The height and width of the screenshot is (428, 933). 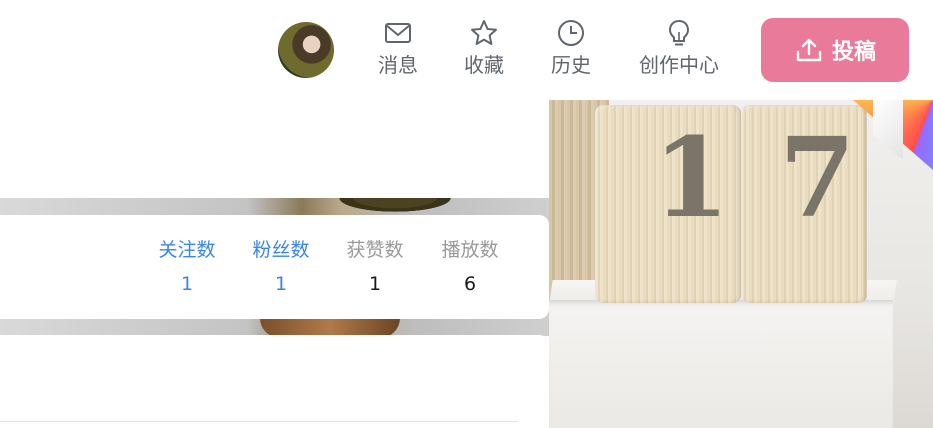 What do you see at coordinates (375, 284) in the screenshot?
I see `stat-likes-value: 1` at bounding box center [375, 284].